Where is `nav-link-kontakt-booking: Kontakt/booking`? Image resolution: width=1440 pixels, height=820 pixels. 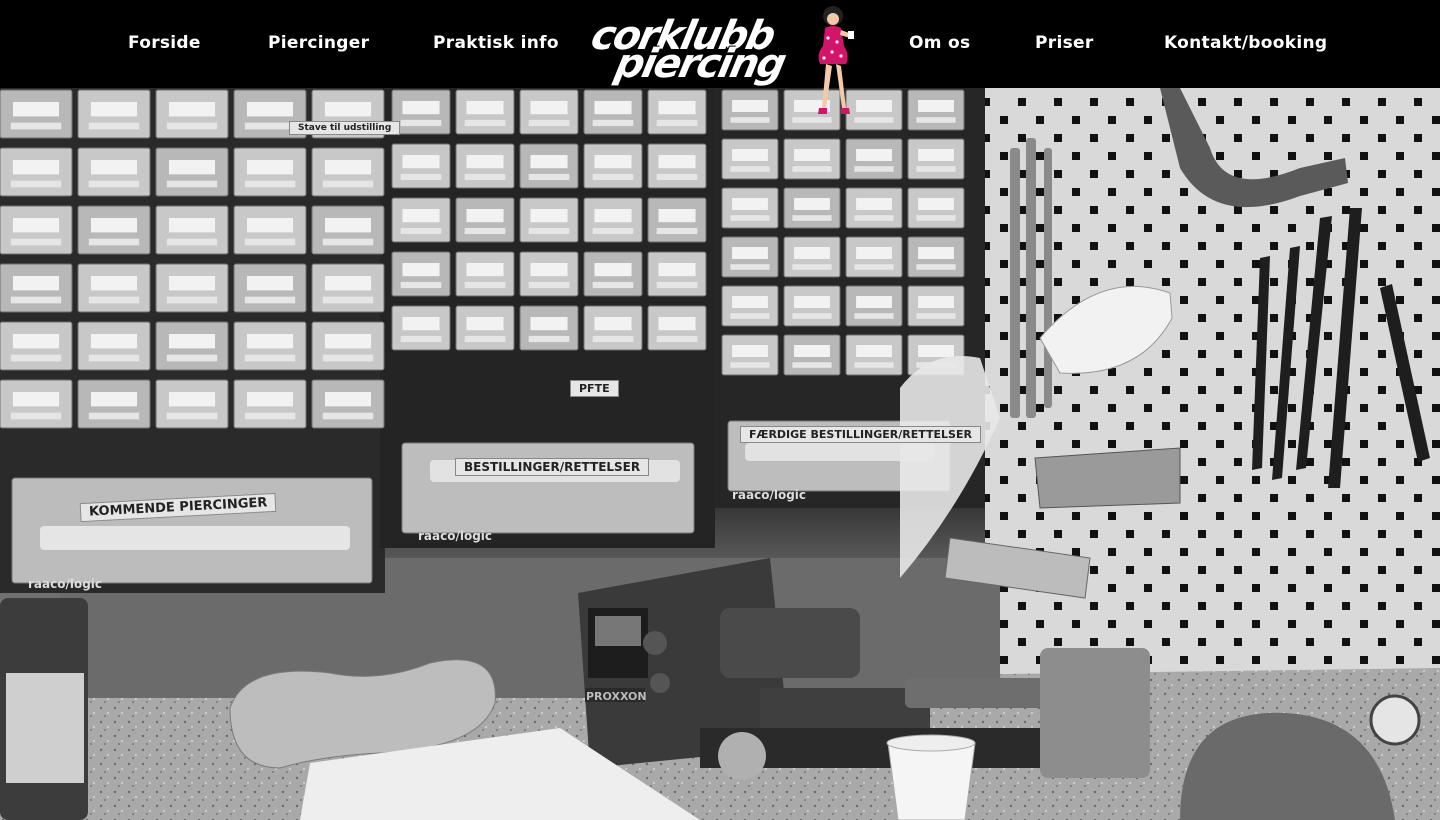 nav-link-kontakt-booking: Kontakt/booking is located at coordinates (1245, 43).